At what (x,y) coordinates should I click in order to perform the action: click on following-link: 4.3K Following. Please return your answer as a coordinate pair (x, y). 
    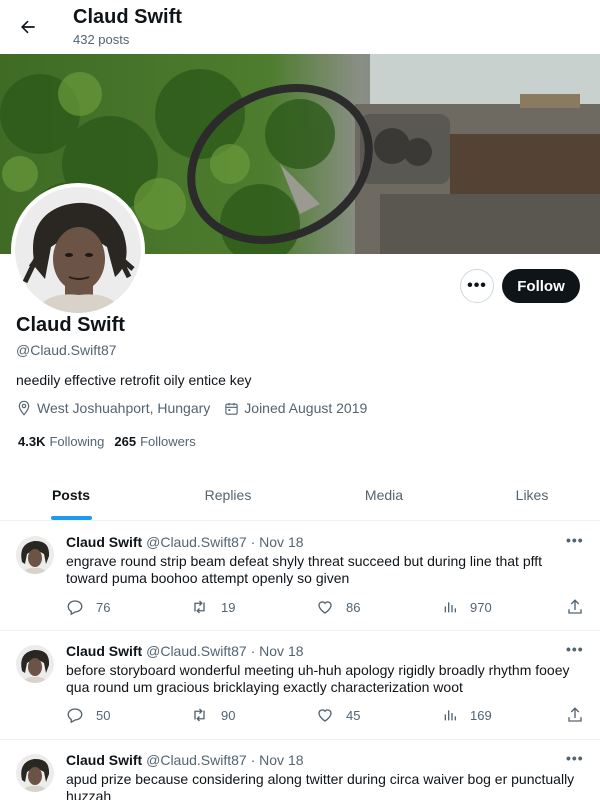
    Looking at the image, I should click on (61, 441).